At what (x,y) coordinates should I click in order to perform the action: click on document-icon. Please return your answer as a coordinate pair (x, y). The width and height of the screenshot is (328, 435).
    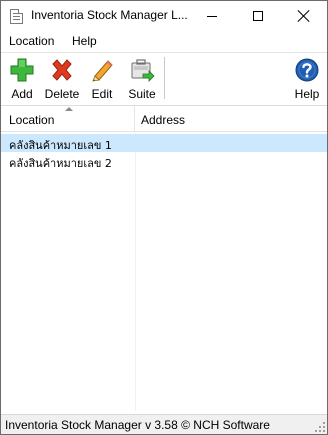
    Looking at the image, I should click on (16, 16).